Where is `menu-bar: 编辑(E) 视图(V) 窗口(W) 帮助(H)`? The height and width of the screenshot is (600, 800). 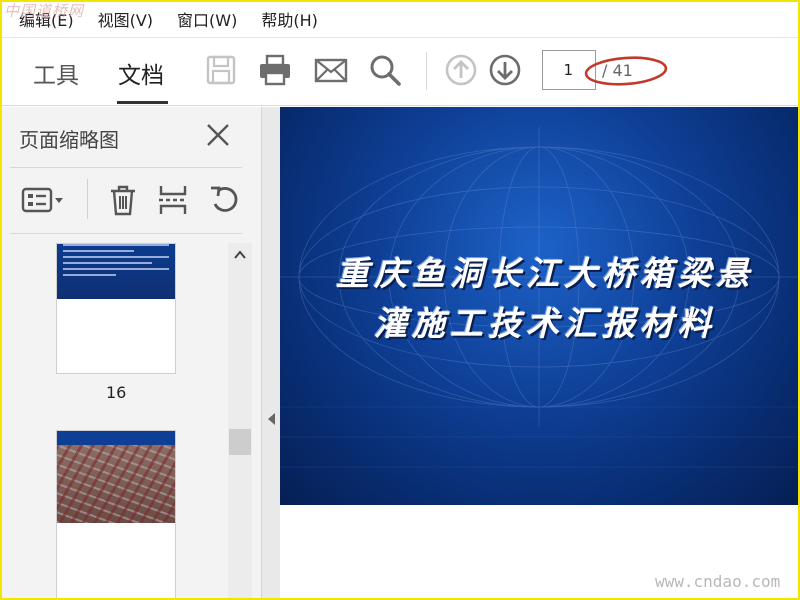
menu-bar: 编辑(E) 视图(V) 窗口(W) 帮助(H) is located at coordinates (400, 19).